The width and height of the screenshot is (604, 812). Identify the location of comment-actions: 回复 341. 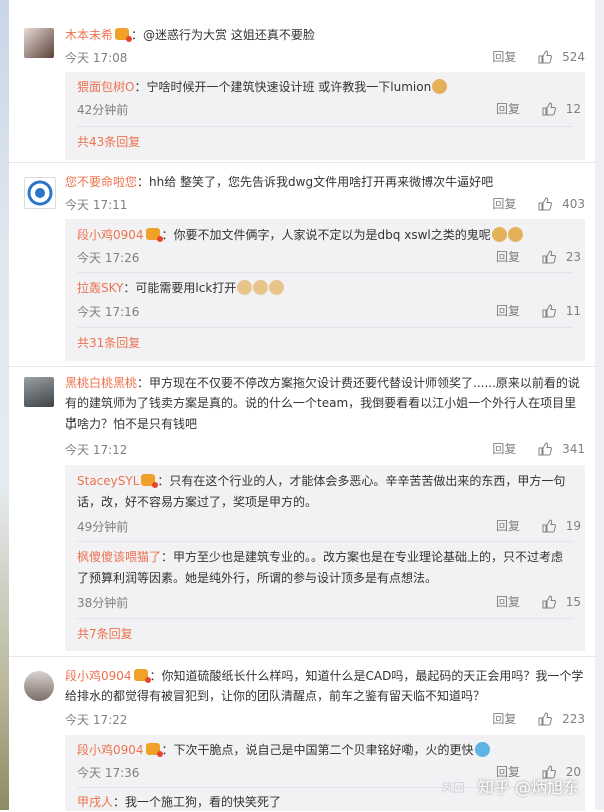
(538, 448).